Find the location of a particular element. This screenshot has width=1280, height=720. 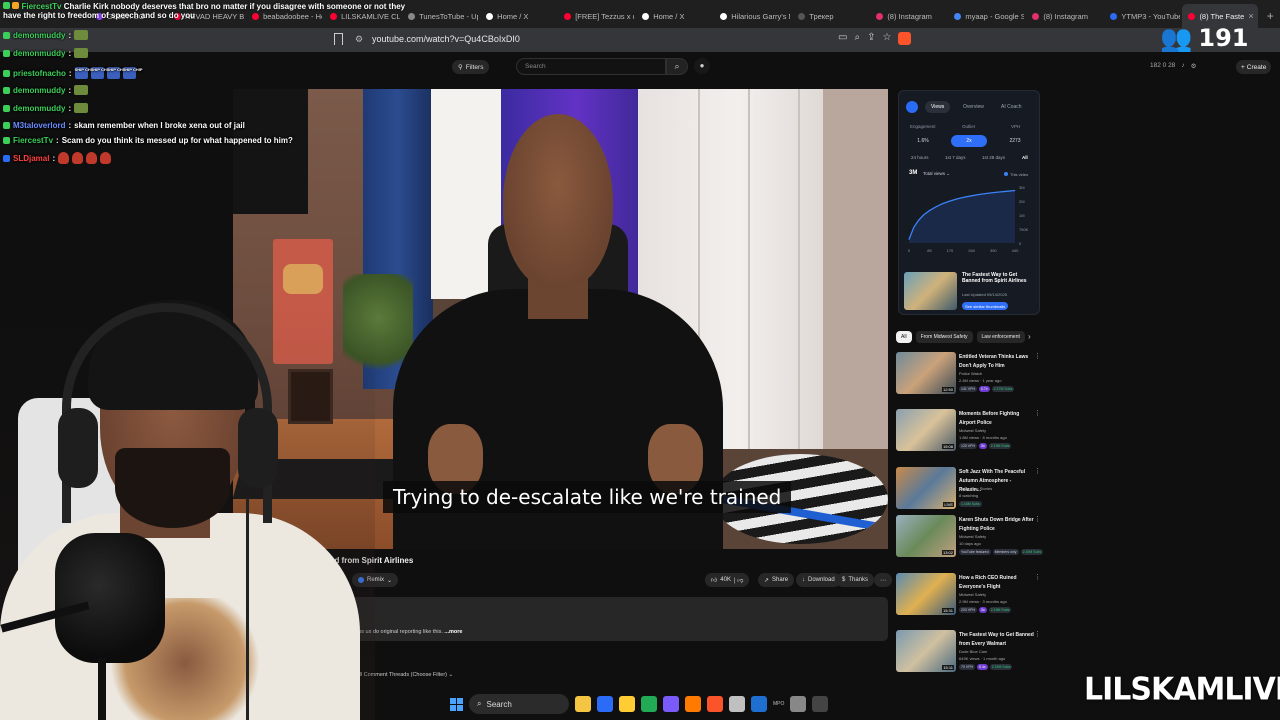

notifications-icon: ♪ is located at coordinates (1182, 66).